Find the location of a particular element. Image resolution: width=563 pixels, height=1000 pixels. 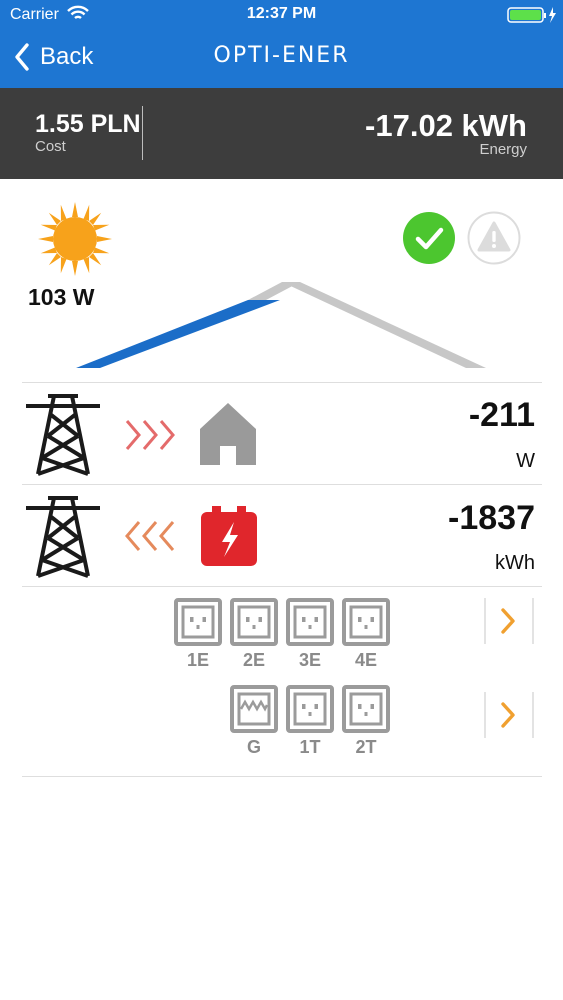

socket-group-2-expand-button is located at coordinates (509, 715).